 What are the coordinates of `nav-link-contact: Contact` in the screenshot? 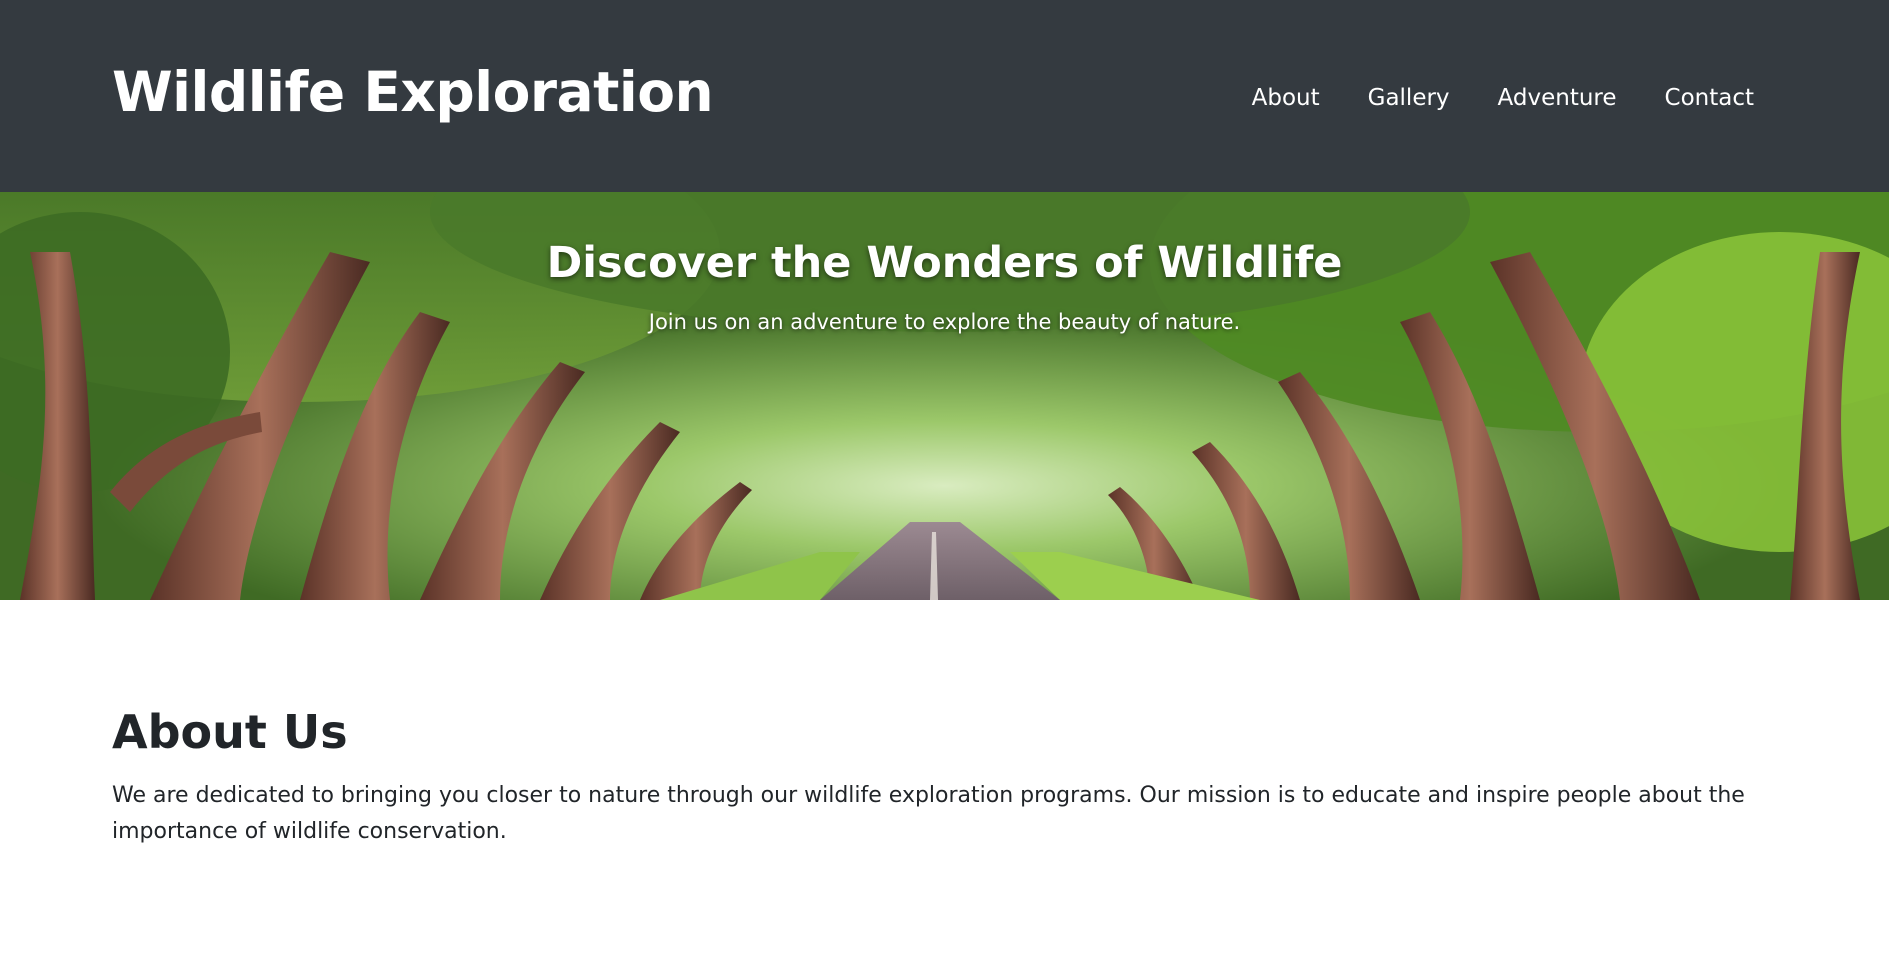 It's located at (1709, 98).